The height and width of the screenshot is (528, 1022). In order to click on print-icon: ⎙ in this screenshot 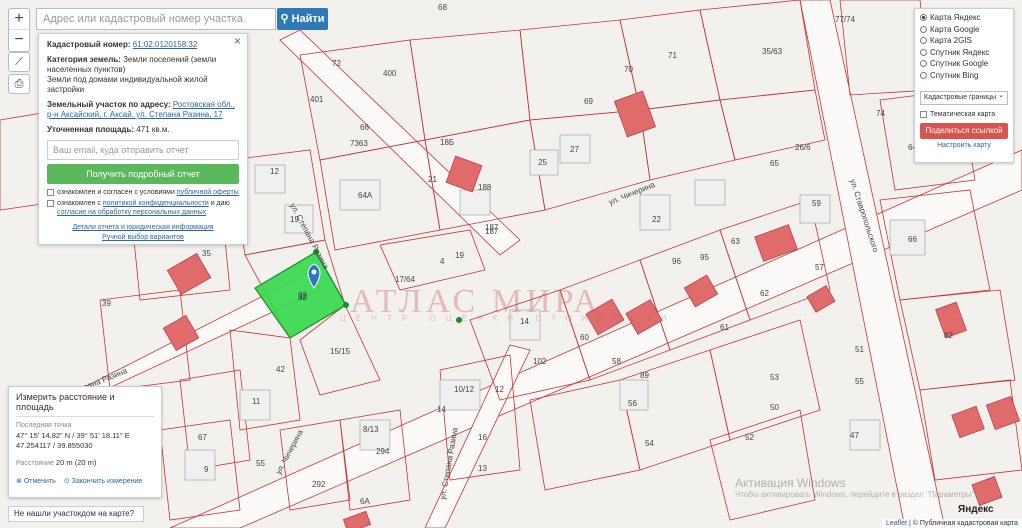, I will do `click(19, 84)`.